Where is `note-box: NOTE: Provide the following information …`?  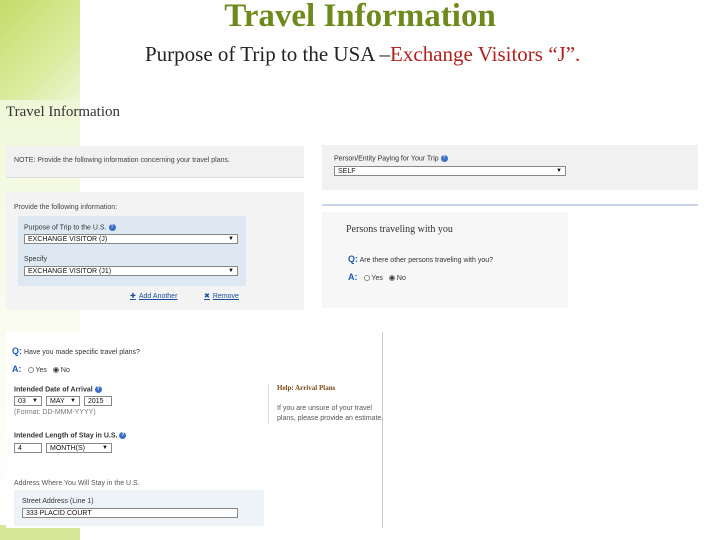 note-box: NOTE: Provide the following information … is located at coordinates (155, 162).